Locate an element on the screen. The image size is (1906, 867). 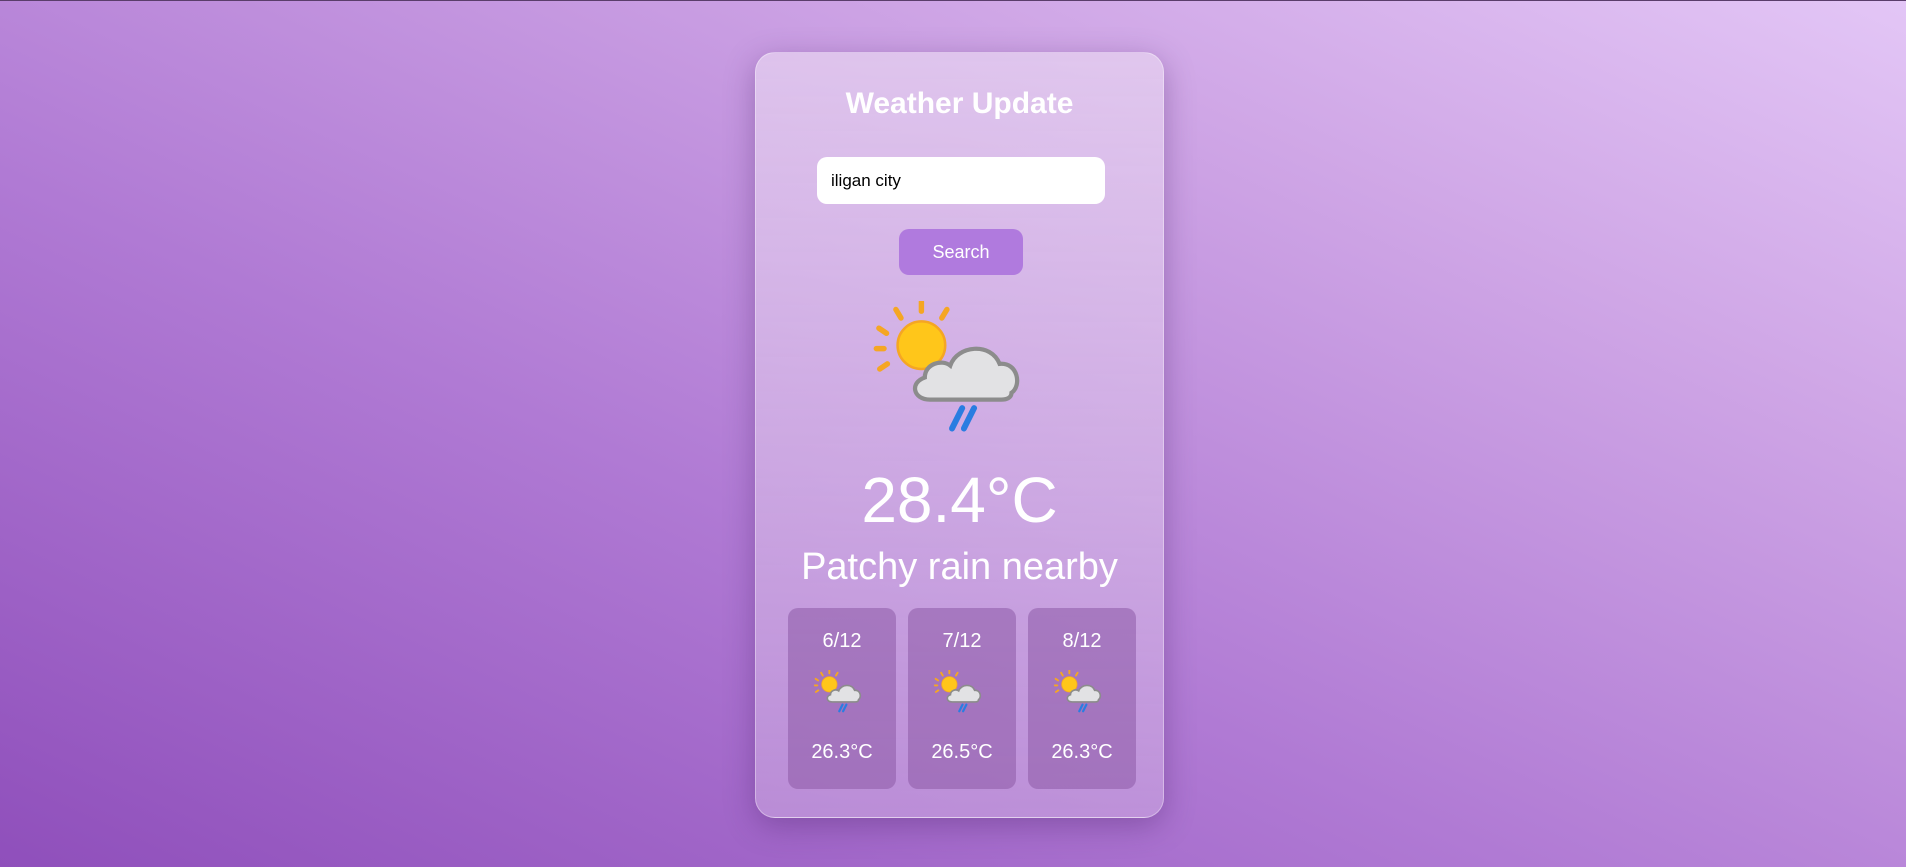
window-top-border is located at coordinates (953, 0).